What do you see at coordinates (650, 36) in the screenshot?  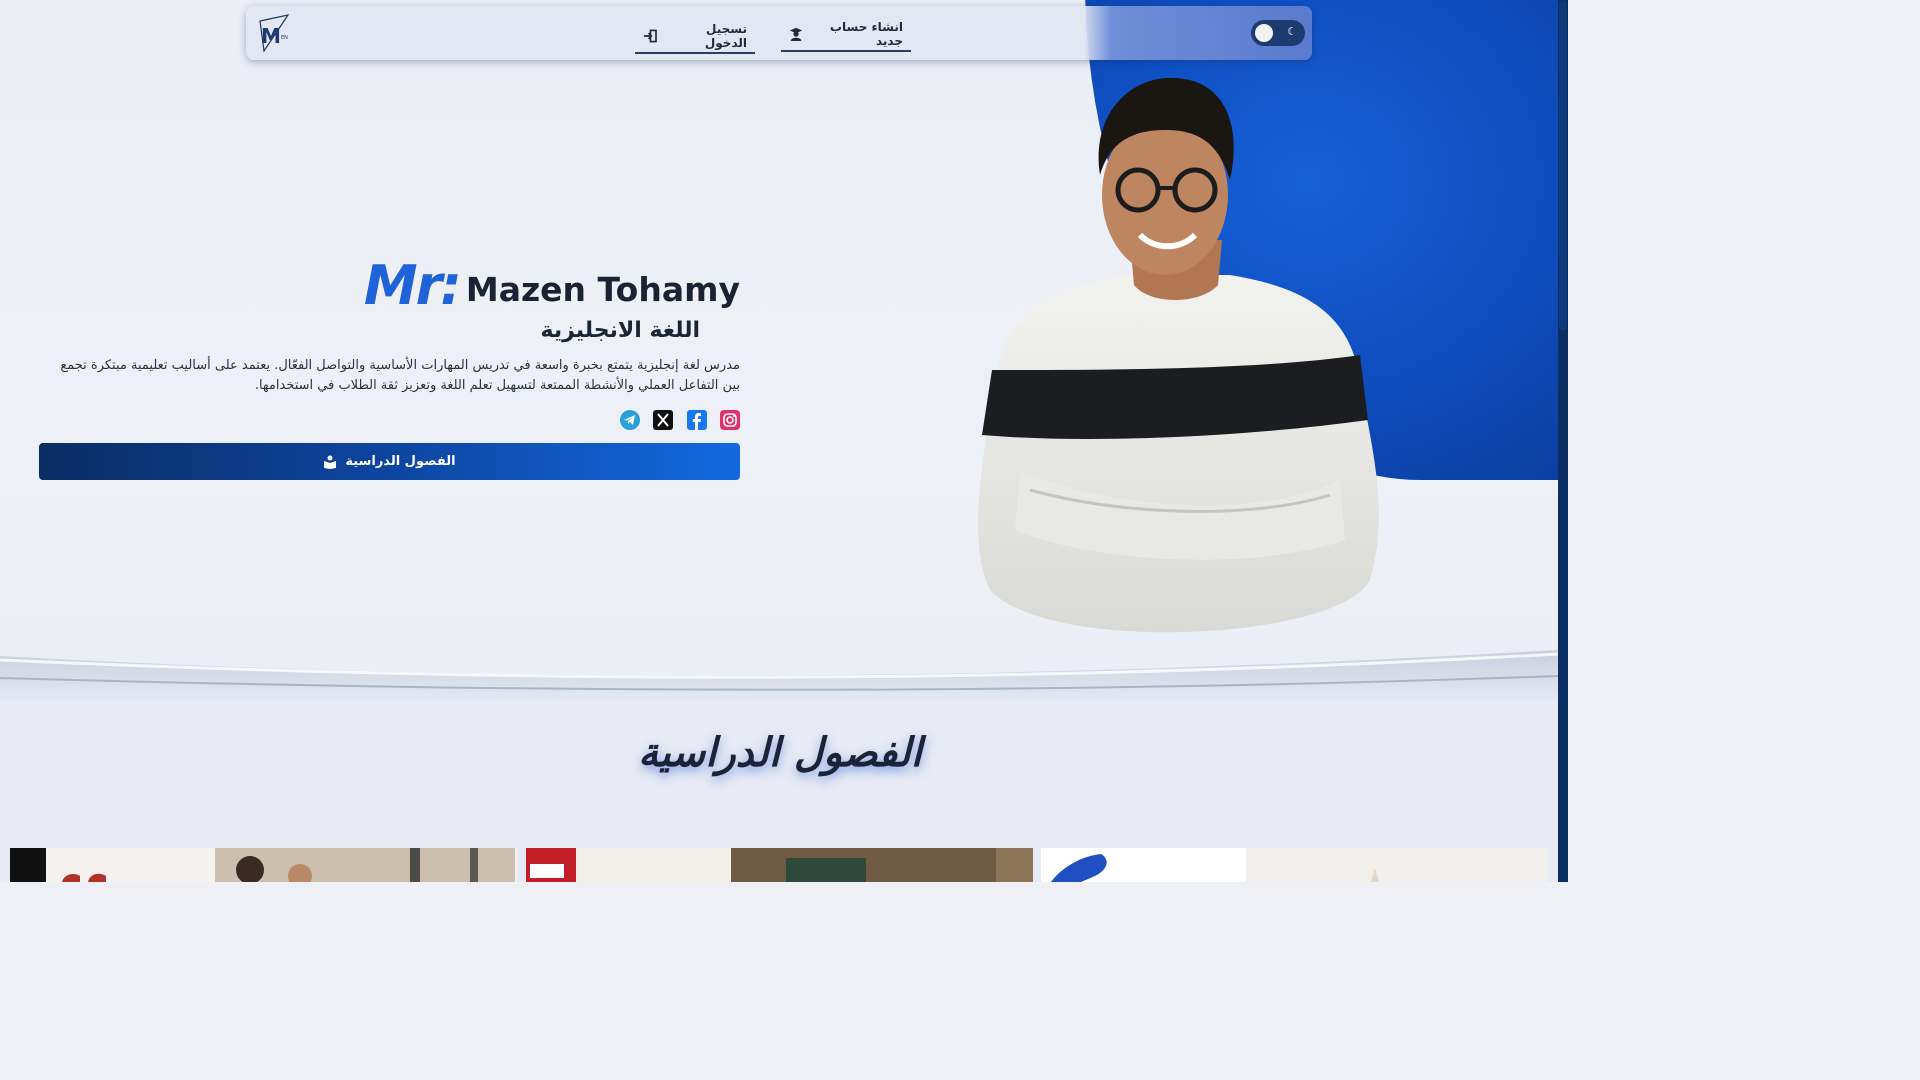 I see `login-icon` at bounding box center [650, 36].